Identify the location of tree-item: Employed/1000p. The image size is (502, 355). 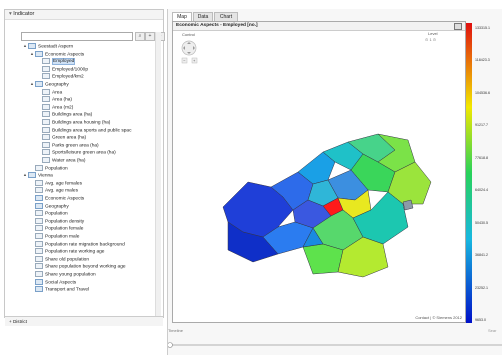
(63, 69).